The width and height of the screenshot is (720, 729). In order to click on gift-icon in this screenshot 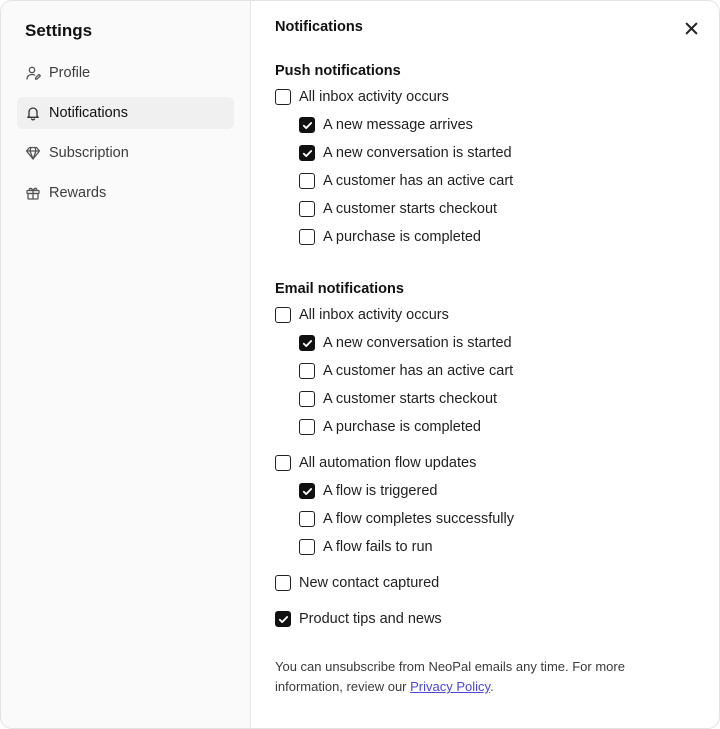, I will do `click(33, 193)`.